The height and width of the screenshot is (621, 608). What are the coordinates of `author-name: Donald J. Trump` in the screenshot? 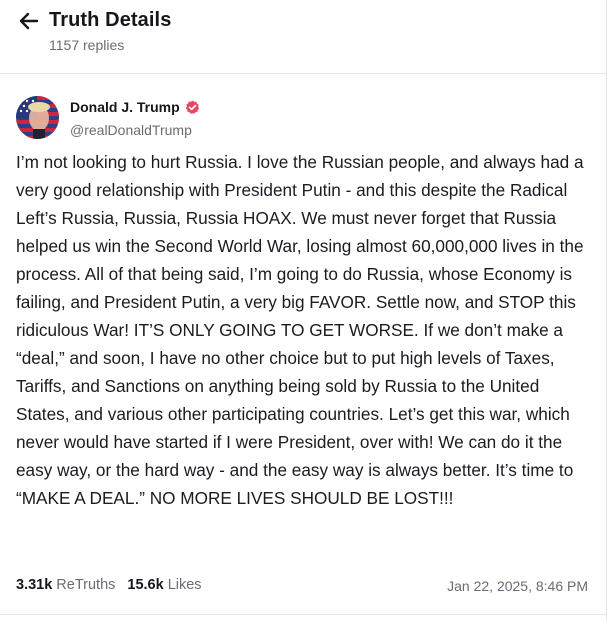 It's located at (135, 107).